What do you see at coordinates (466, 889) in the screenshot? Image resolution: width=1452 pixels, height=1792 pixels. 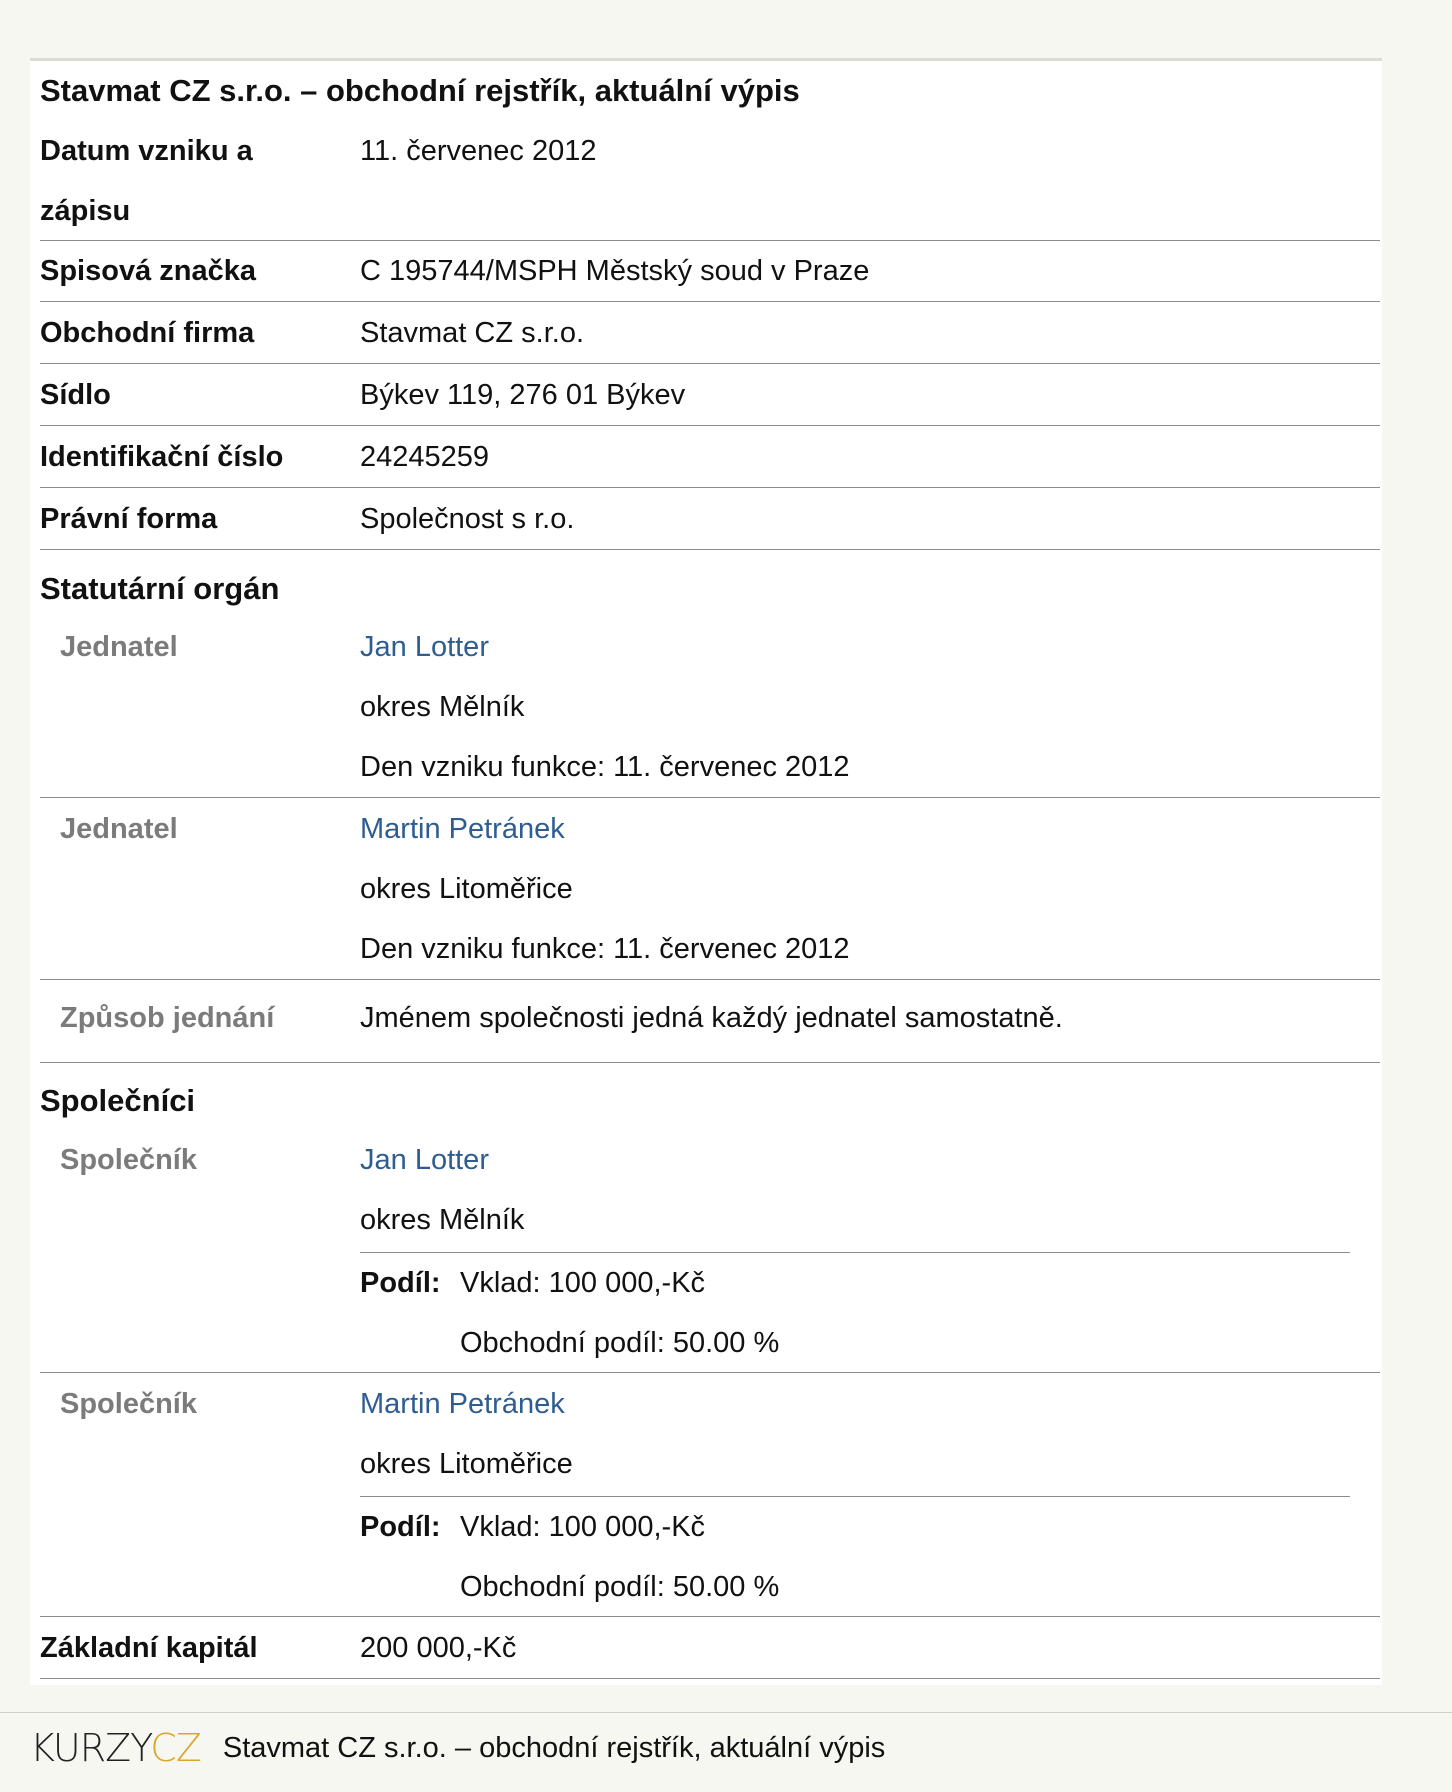 I see `jednatel-2-district: okres Litoměřice` at bounding box center [466, 889].